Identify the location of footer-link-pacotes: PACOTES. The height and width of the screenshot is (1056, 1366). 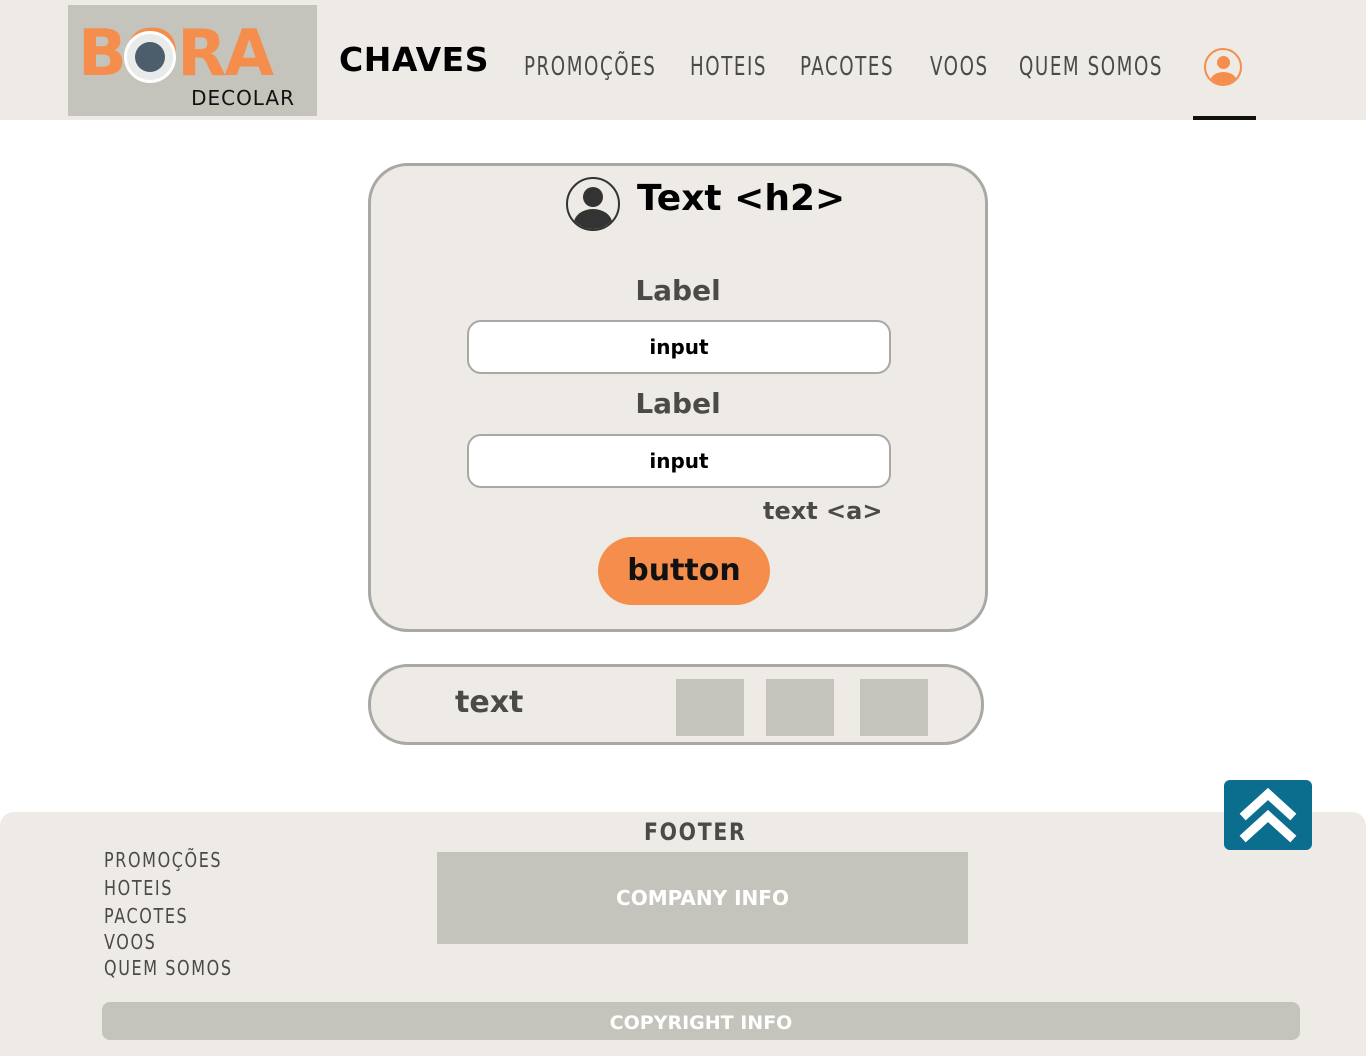
(168, 916).